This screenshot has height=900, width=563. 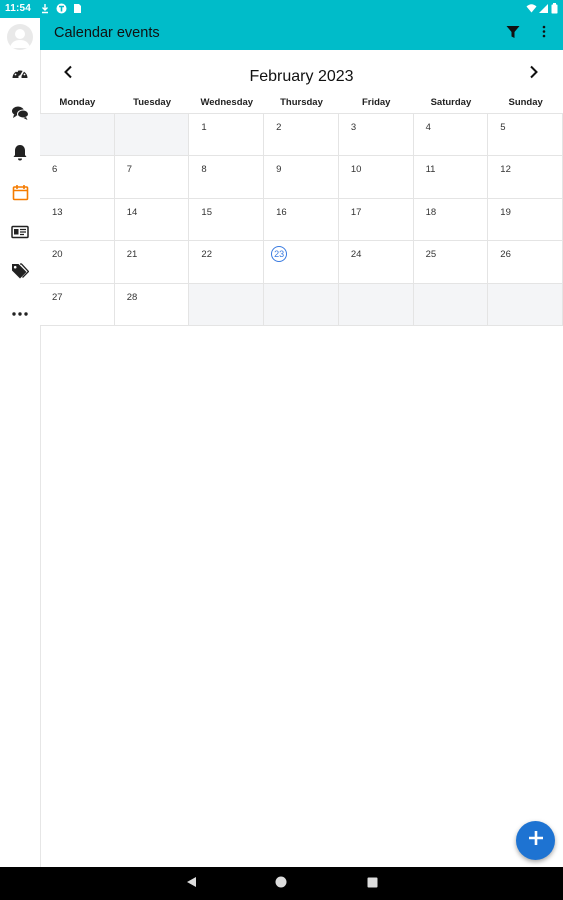 What do you see at coordinates (301, 177) in the screenshot?
I see `calendar-day-cell: 9` at bounding box center [301, 177].